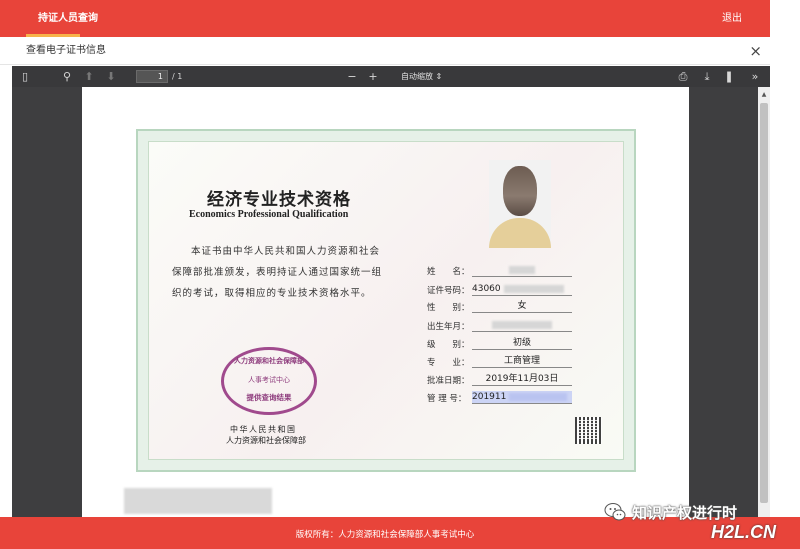 The height and width of the screenshot is (549, 800). Describe the element at coordinates (66, 50) in the screenshot. I see `dialog-title: 查看电子证书信息` at that location.